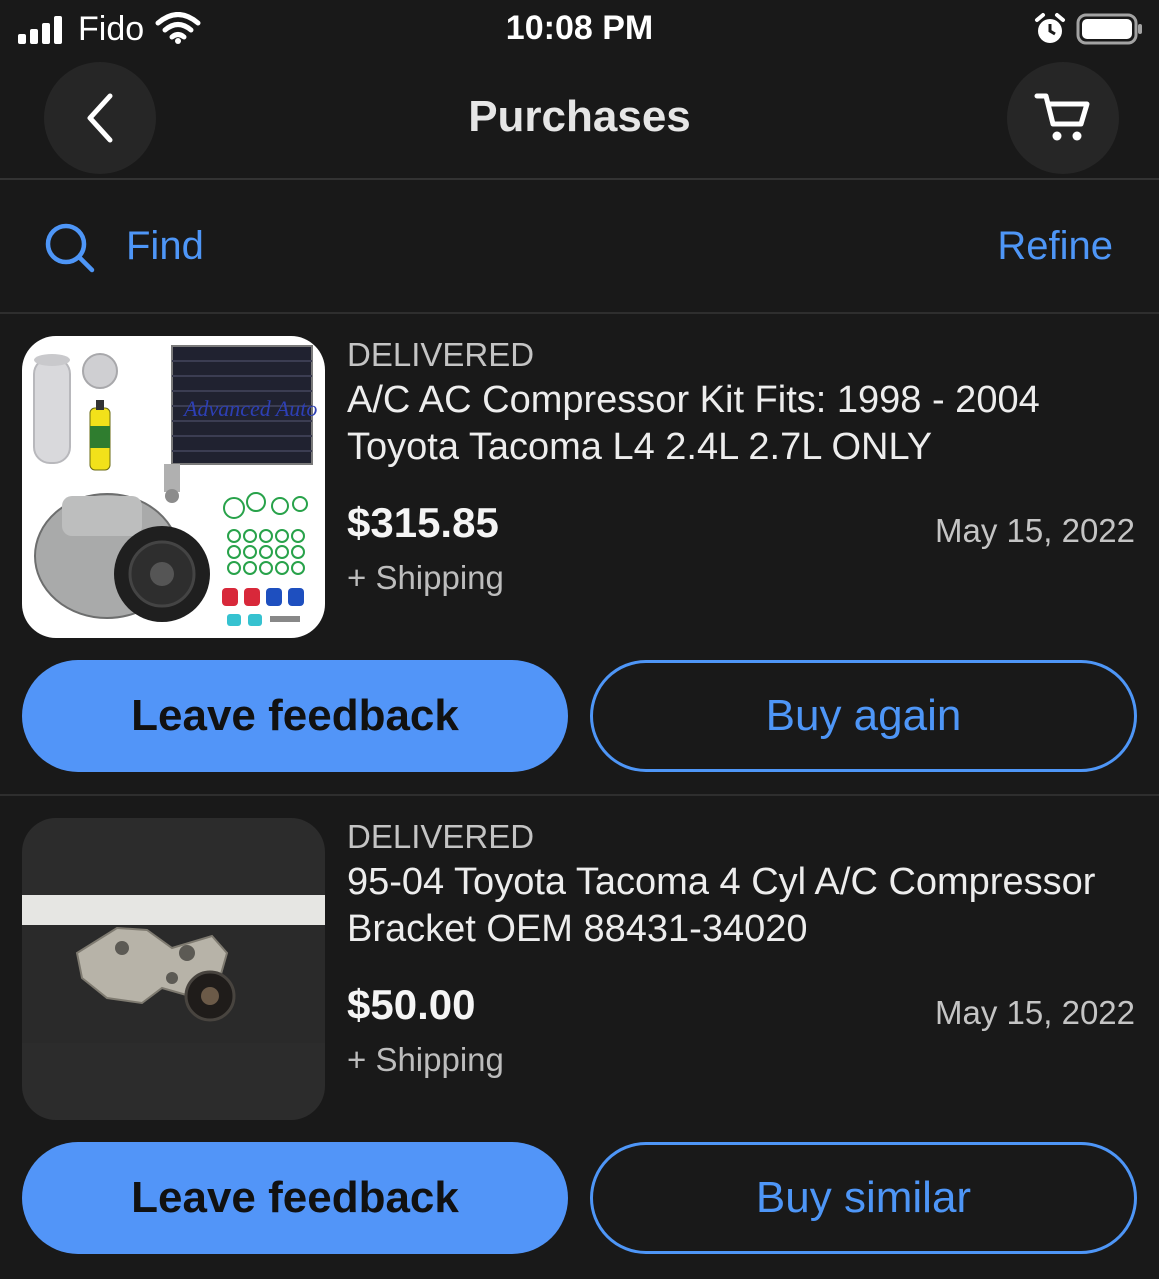 This screenshot has width=1159, height=1279. What do you see at coordinates (863, 1198) in the screenshot?
I see `buy-similar-button: Buy similar` at bounding box center [863, 1198].